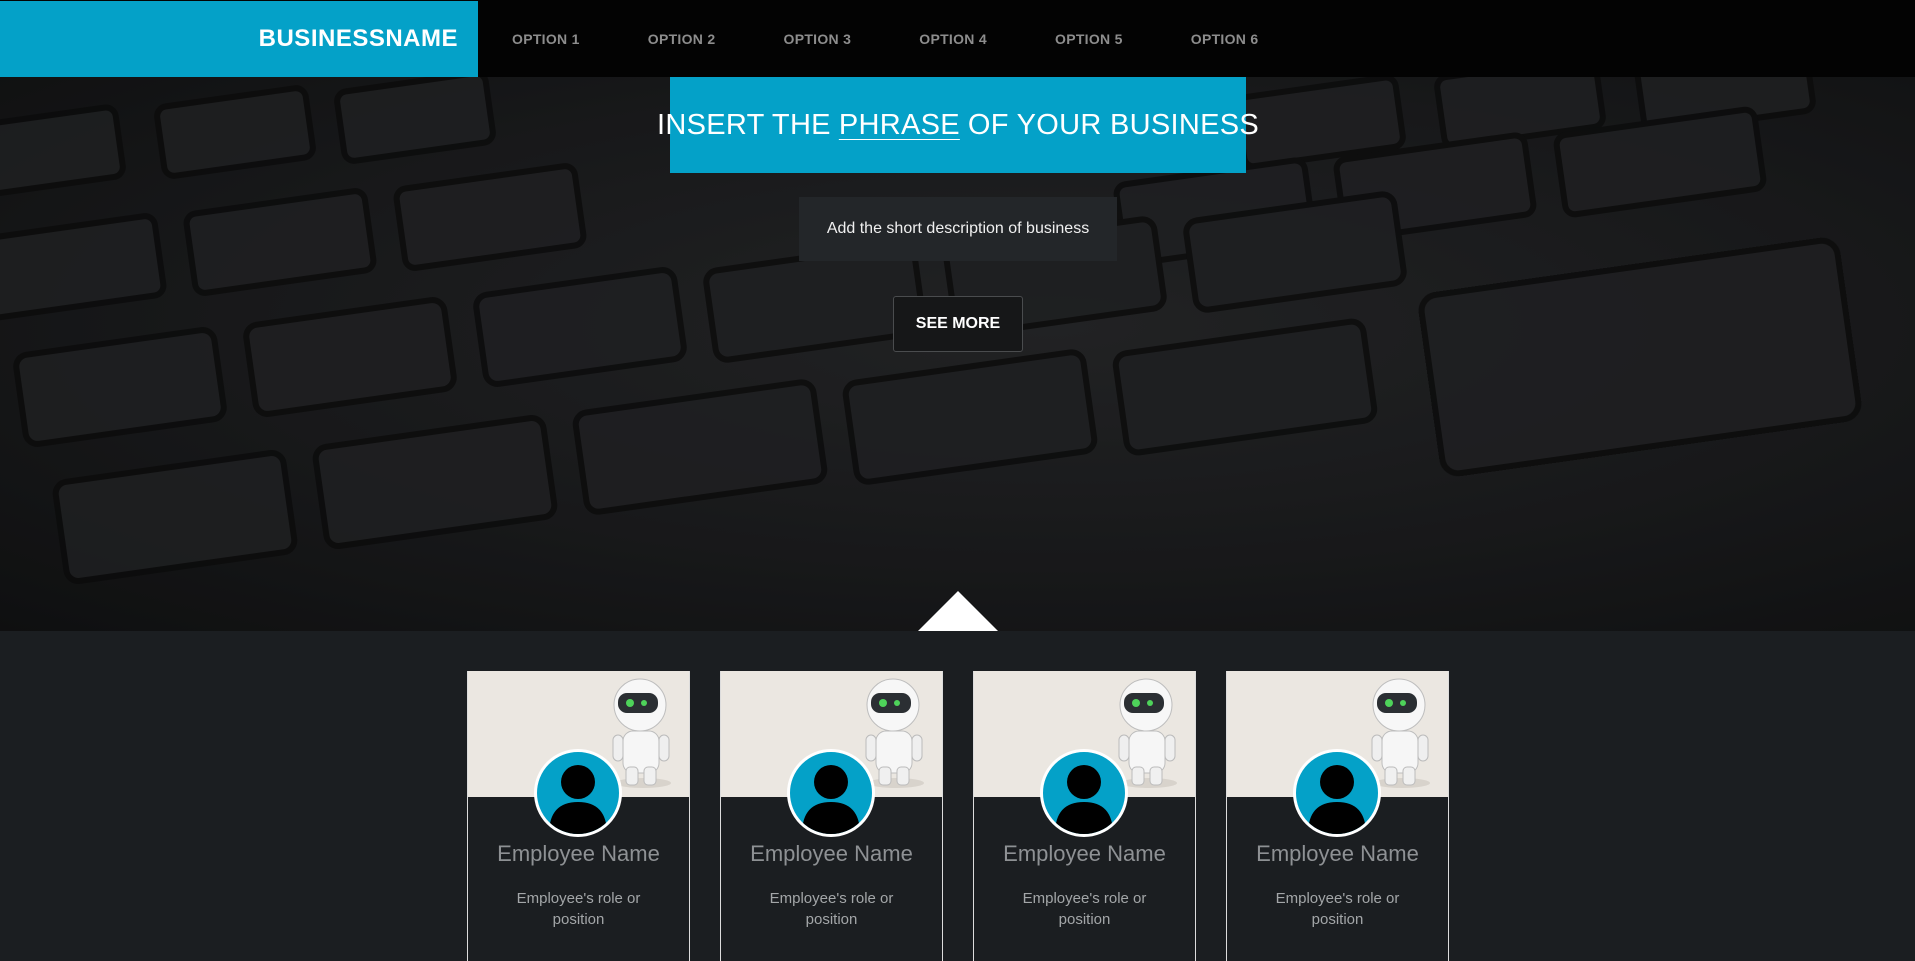 This screenshot has width=1915, height=961. Describe the element at coordinates (953, 39) in the screenshot. I see `nav-option-4: OPTION 4` at that location.